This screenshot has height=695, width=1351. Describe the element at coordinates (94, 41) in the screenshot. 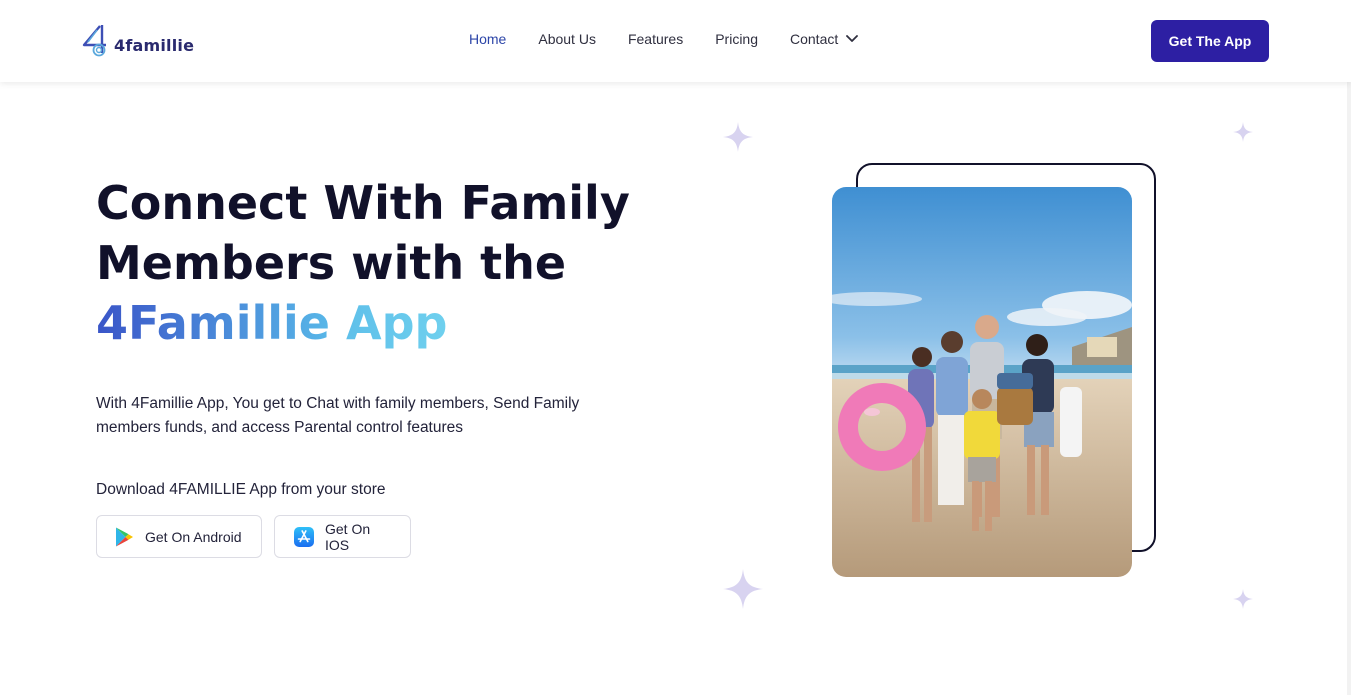

I see `logo-icon` at that location.